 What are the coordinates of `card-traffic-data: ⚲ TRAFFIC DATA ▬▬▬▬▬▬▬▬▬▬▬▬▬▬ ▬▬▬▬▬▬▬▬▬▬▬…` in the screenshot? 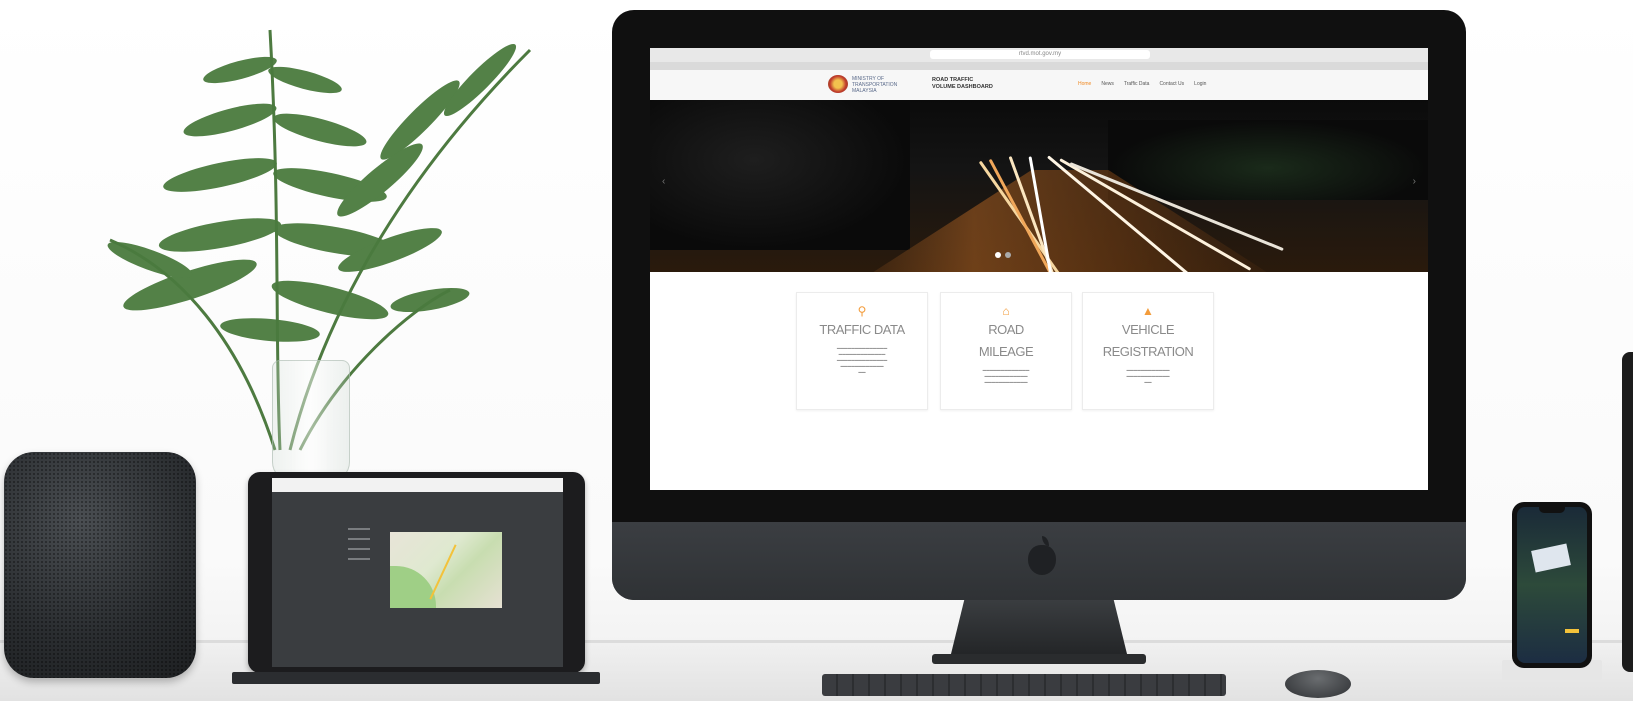 It's located at (862, 351).